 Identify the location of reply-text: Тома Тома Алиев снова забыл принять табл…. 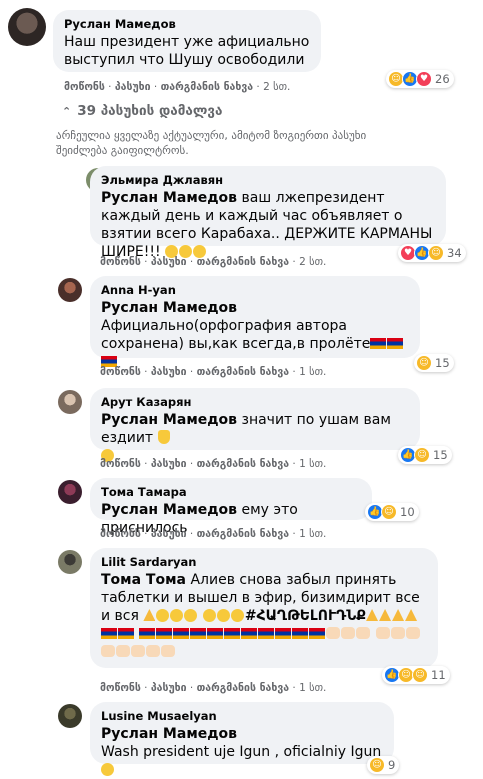
(264, 616).